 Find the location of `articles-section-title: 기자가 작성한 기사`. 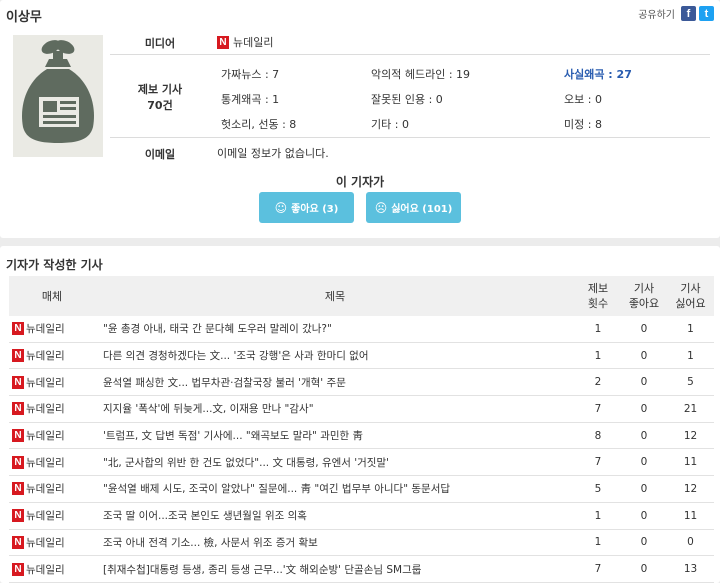

articles-section-title: 기자가 작성한 기사 is located at coordinates (54, 265).